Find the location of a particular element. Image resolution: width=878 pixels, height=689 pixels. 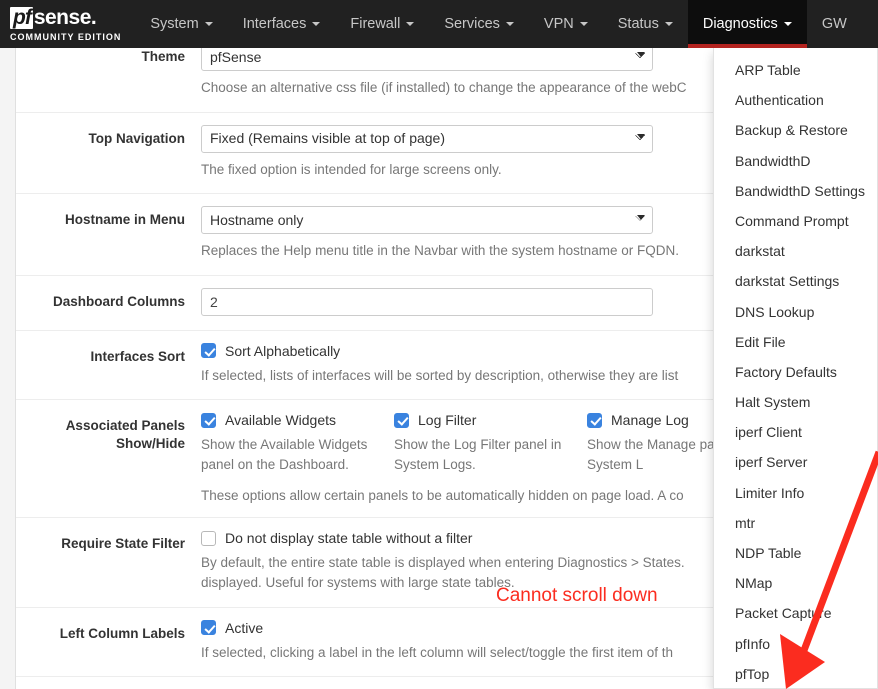

checkbox-unchecked-icon is located at coordinates (208, 538).